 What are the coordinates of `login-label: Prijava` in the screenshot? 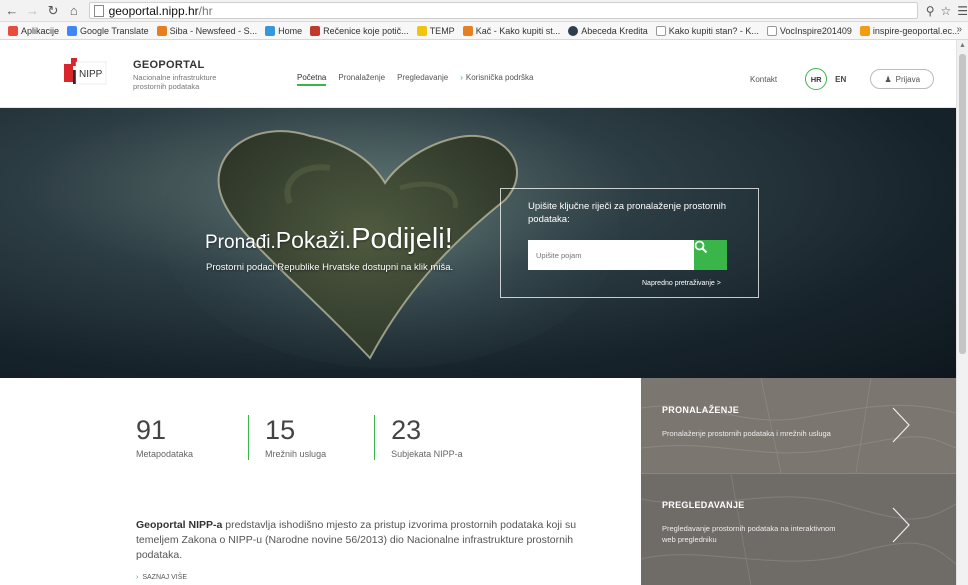 It's located at (908, 79).